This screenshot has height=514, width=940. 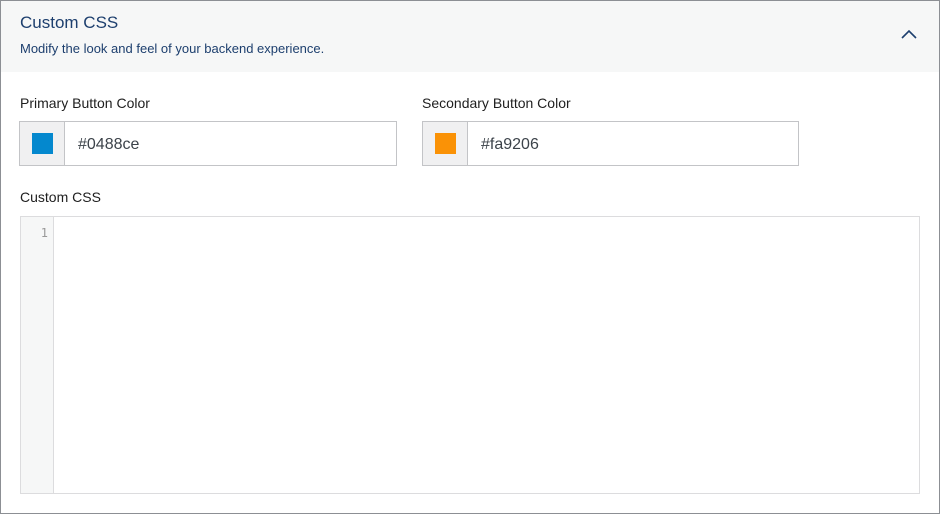 I want to click on secondary-color-swatch, so click(x=445, y=143).